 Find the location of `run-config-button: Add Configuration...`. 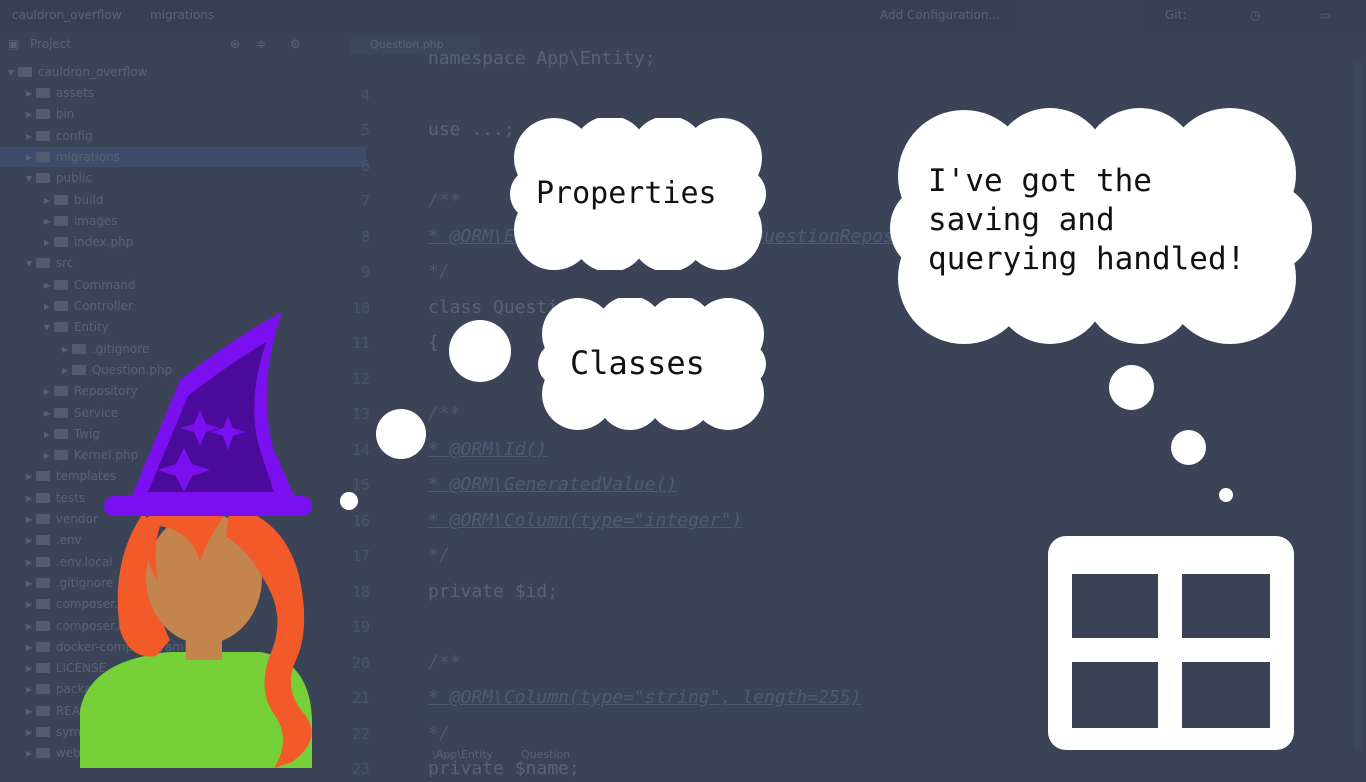

run-config-button: Add Configuration... is located at coordinates (940, 15).